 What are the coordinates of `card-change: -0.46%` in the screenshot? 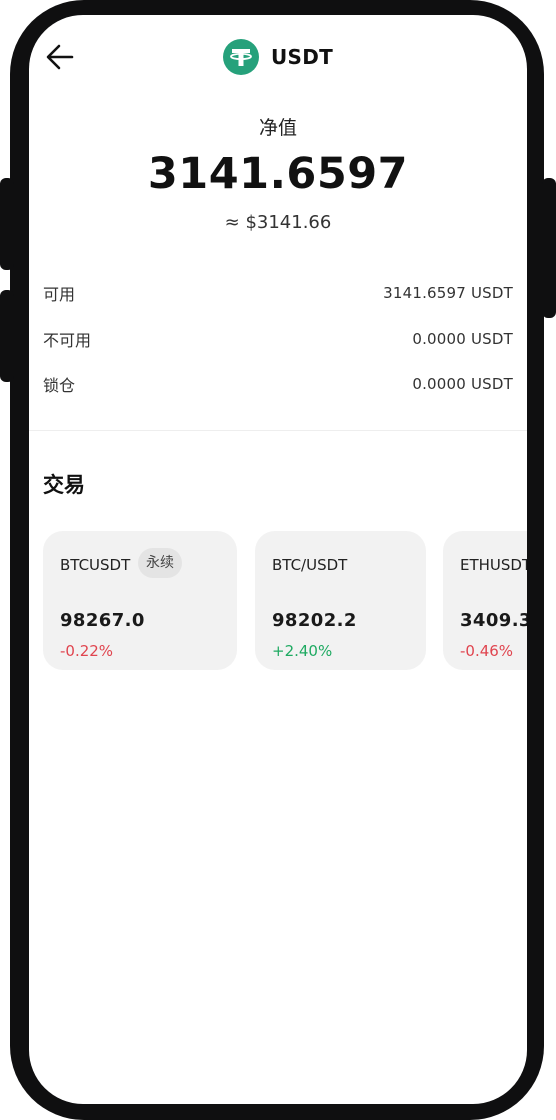 It's located at (487, 651).